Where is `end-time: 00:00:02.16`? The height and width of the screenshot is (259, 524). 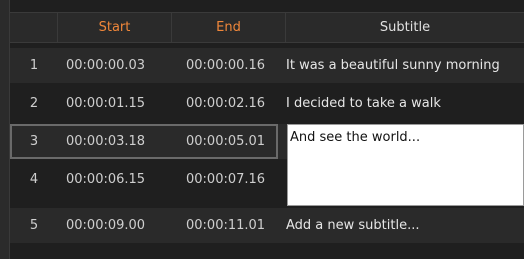
end-time: 00:00:02.16 is located at coordinates (235, 103).